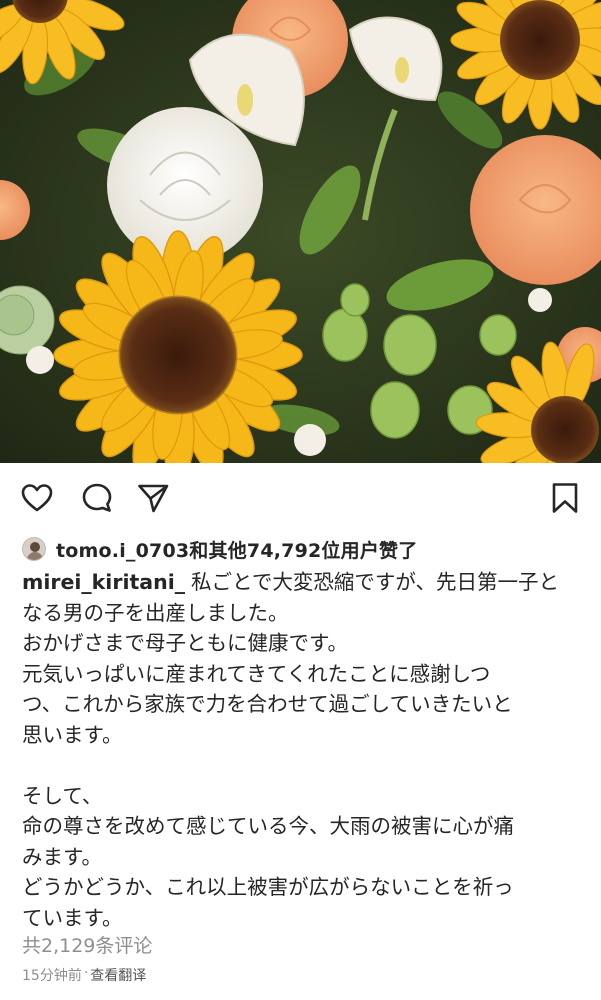 The image size is (601, 1000). Describe the element at coordinates (268, 826) in the screenshot. I see `caption-text-line: 命の尊さを改めて感じている今、大雨の被害に心が痛` at that location.